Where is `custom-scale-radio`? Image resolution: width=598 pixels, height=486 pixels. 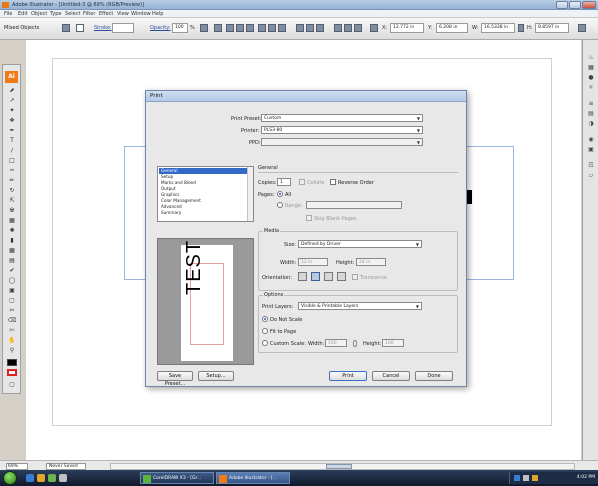
custom-scale-radio is located at coordinates (265, 343).